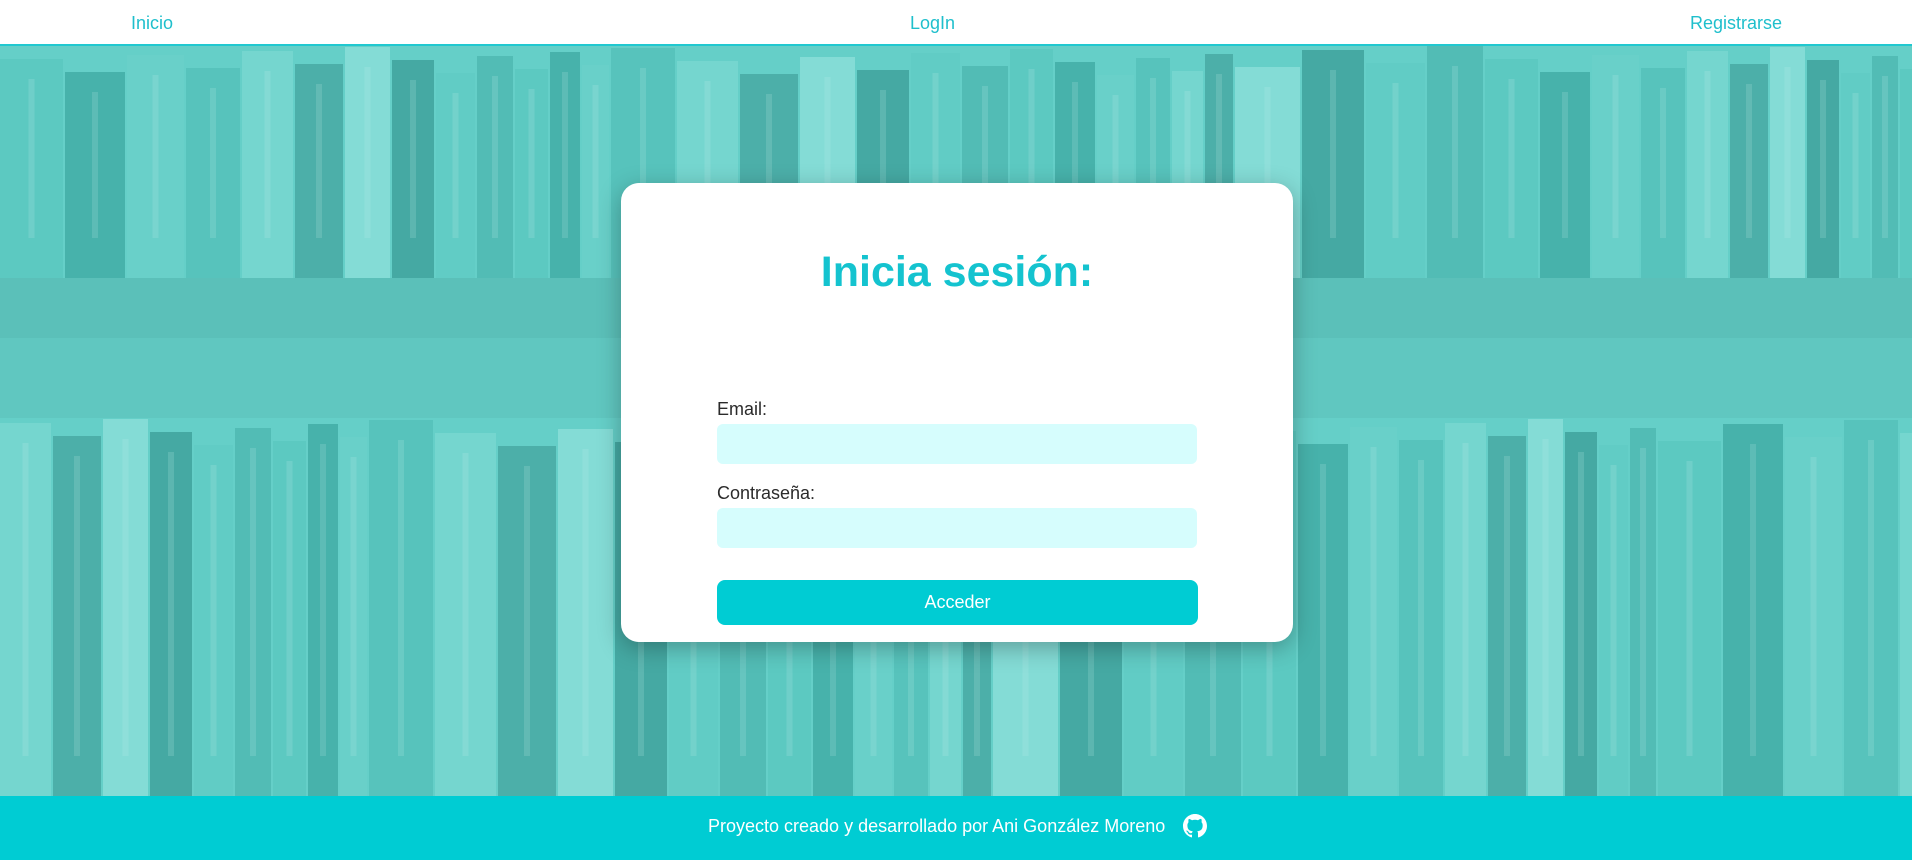 This screenshot has height=860, width=1912. What do you see at coordinates (957, 602) in the screenshot?
I see `submit-button: Acceder` at bounding box center [957, 602].